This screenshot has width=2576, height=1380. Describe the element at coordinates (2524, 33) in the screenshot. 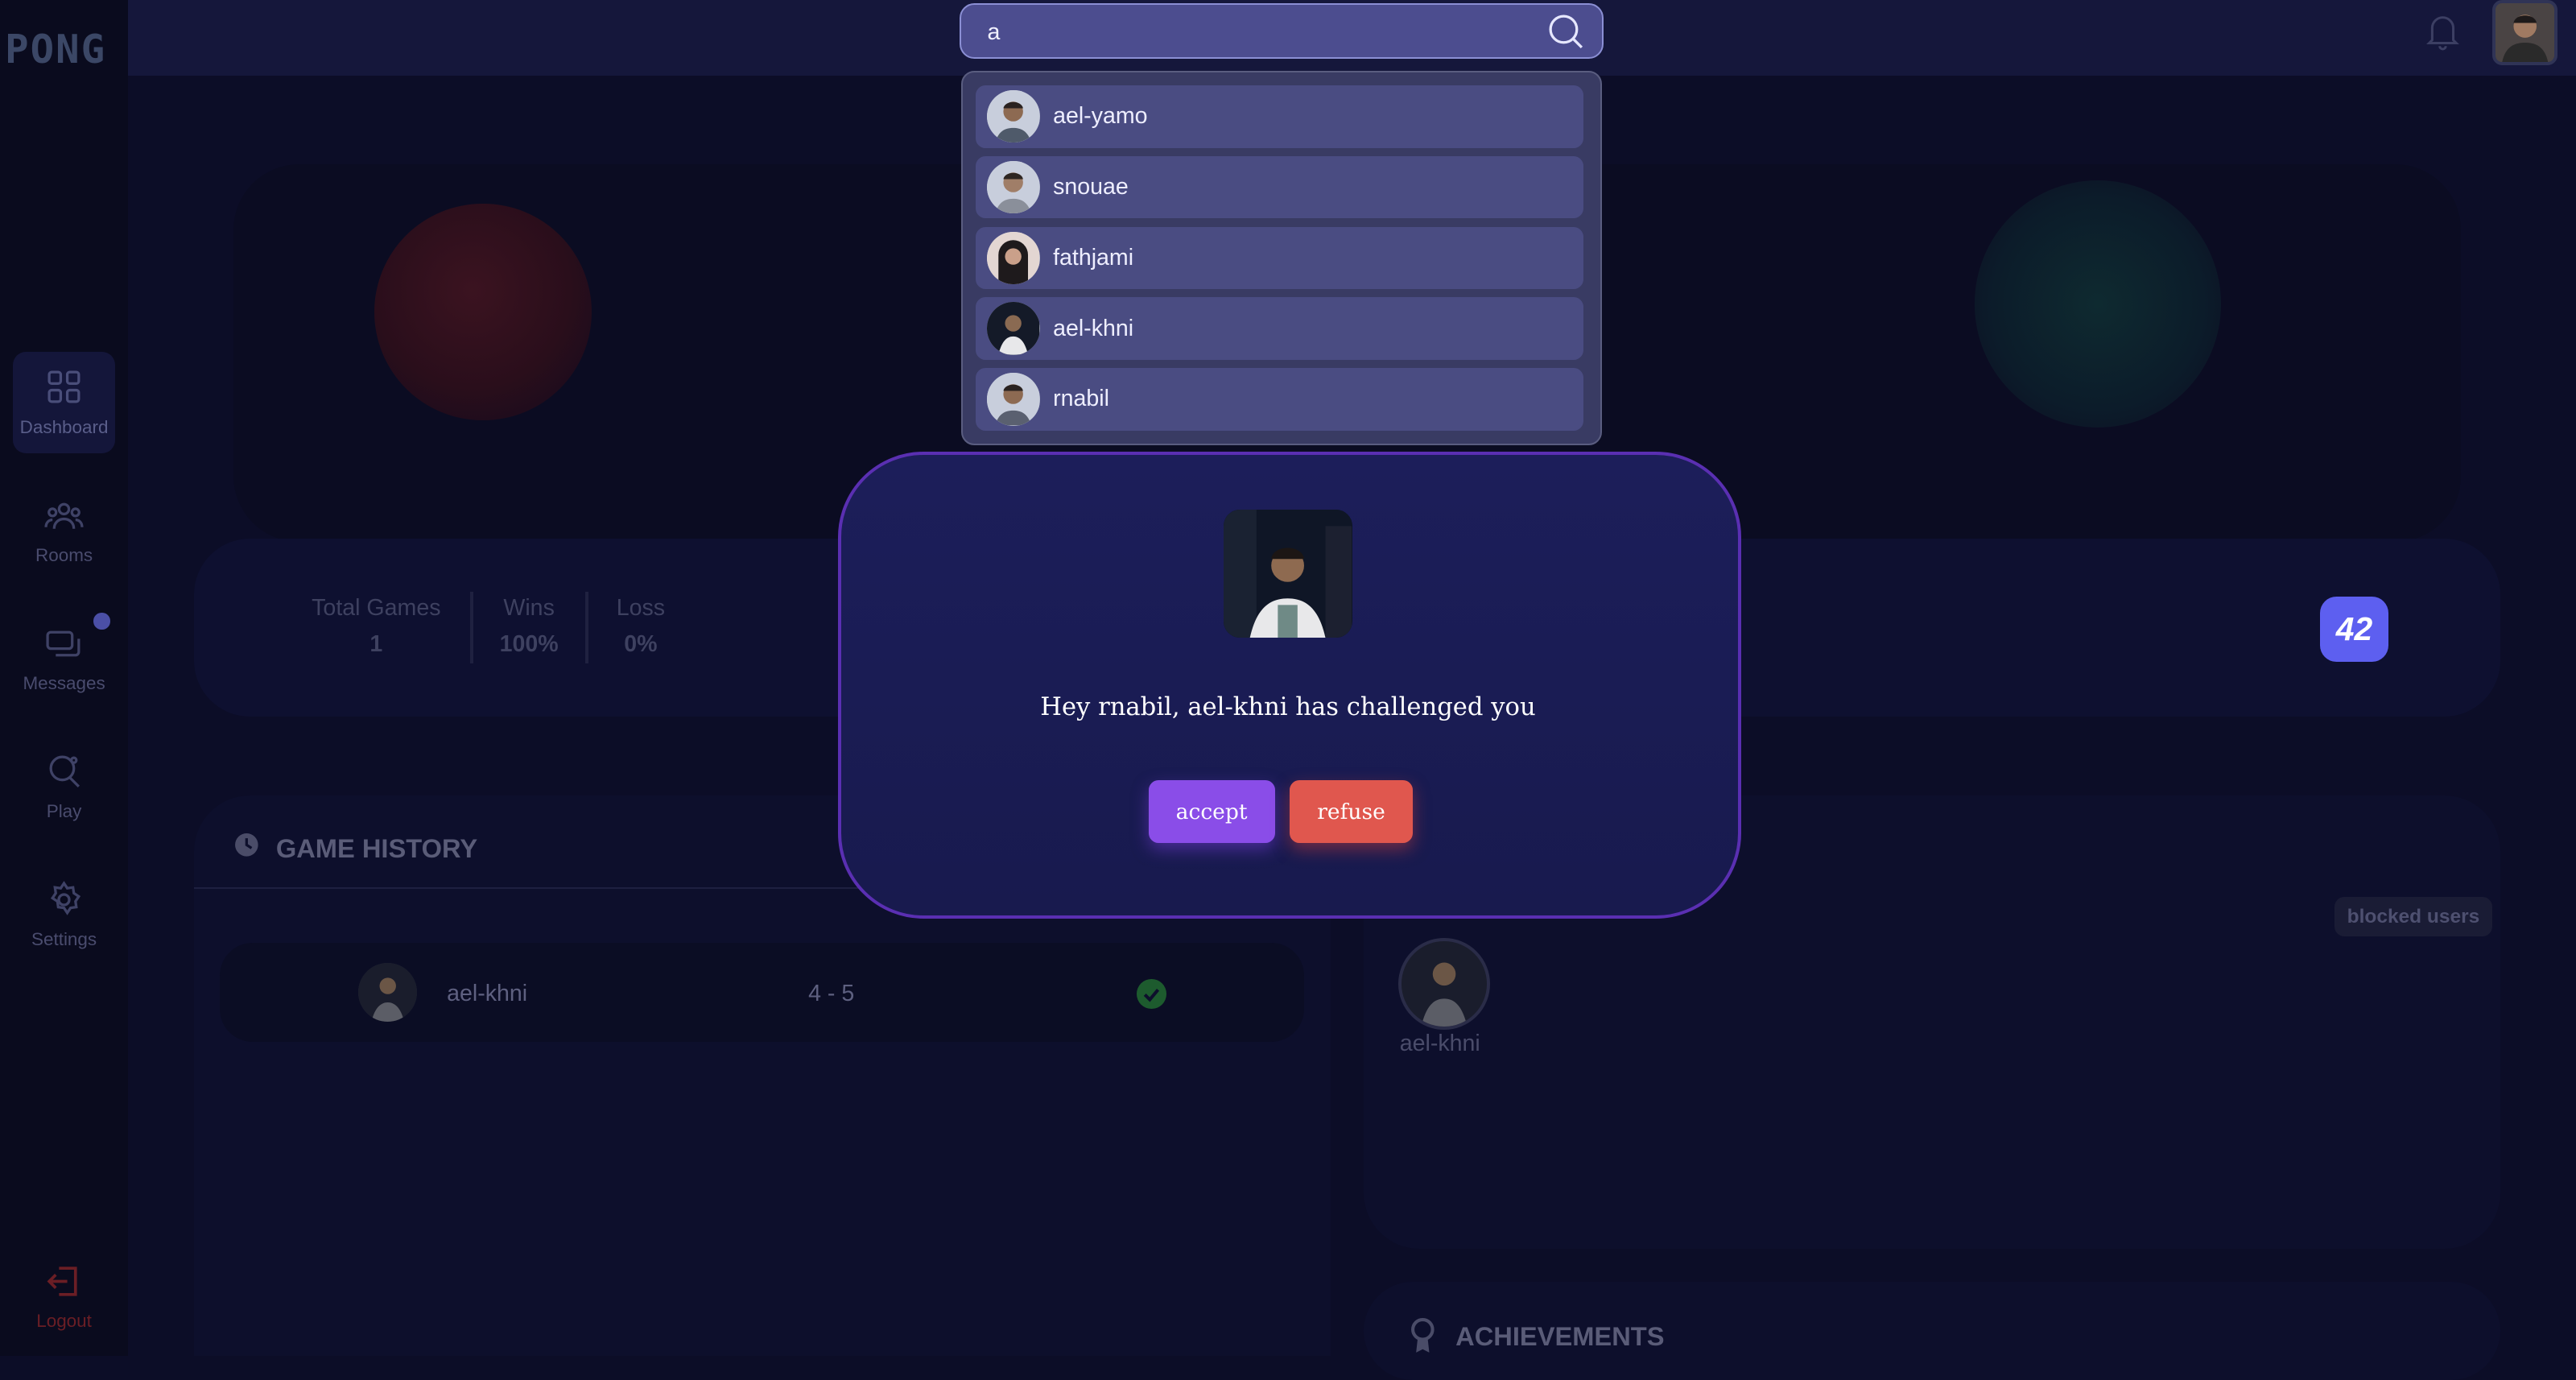

I see `profile-avatar` at that location.